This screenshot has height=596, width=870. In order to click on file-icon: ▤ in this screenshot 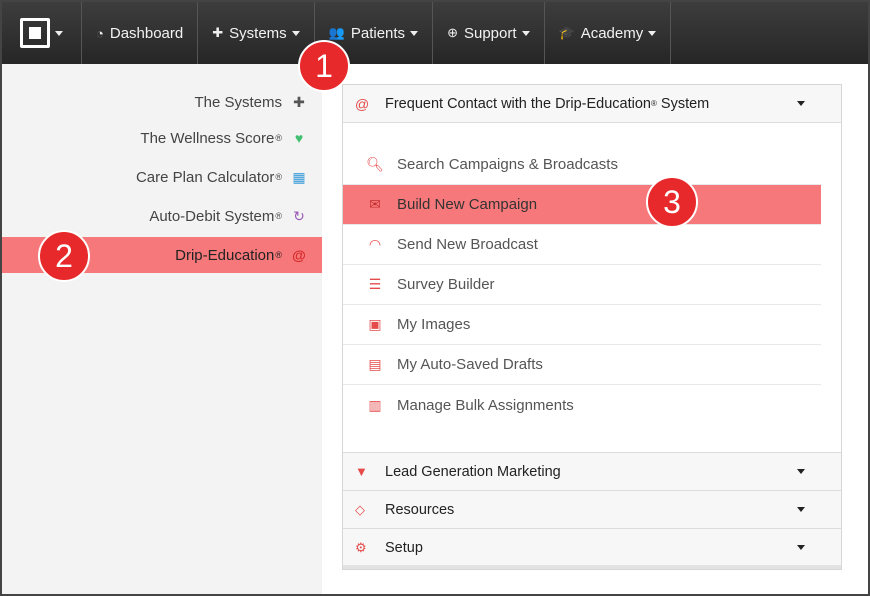, I will do `click(375, 364)`.